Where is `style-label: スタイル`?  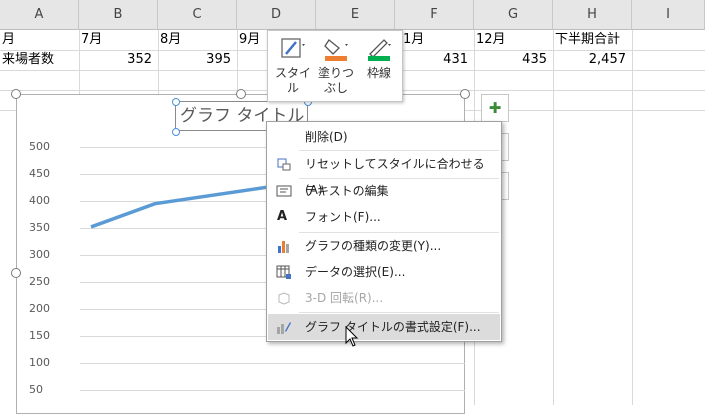
style-label: スタイル is located at coordinates (292, 80).